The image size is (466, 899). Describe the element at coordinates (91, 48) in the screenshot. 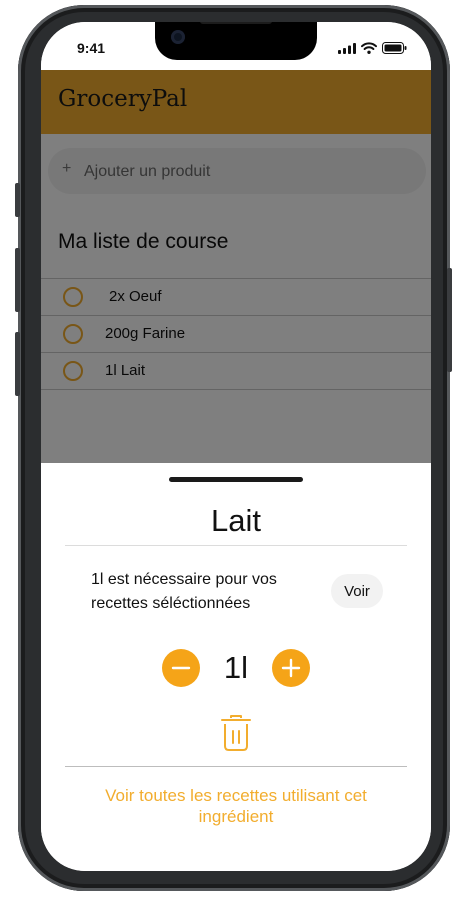

I see `status-time: 9:41` at that location.